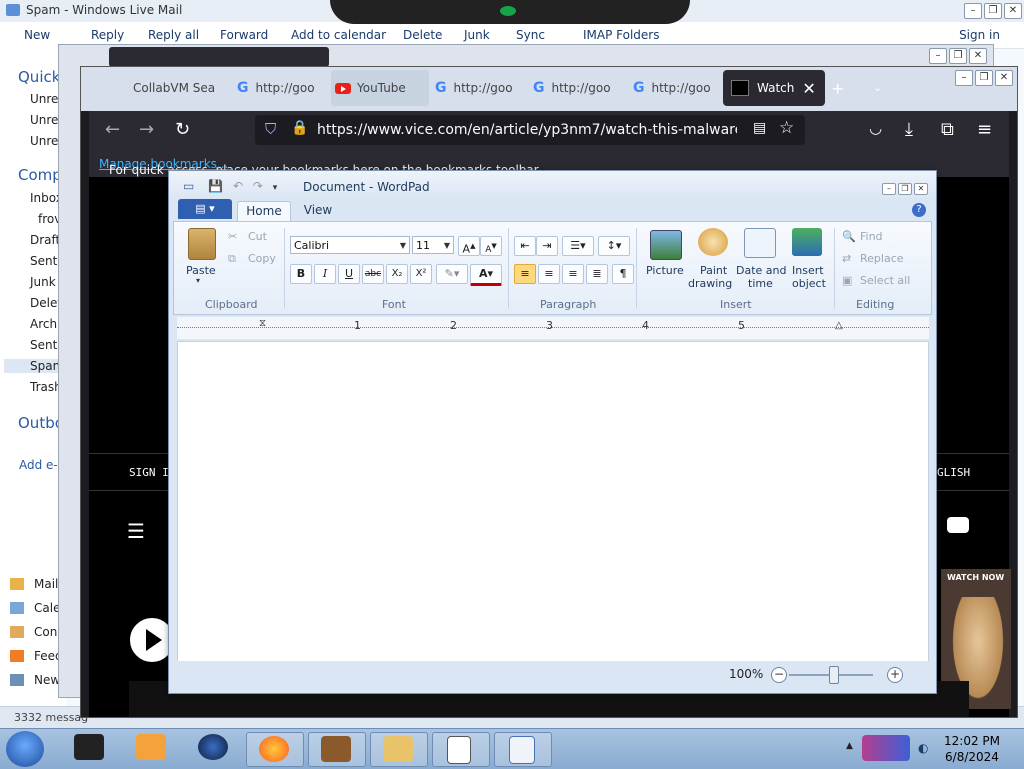  What do you see at coordinates (43, 282) in the screenshot?
I see `folder-item: Junk` at bounding box center [43, 282].